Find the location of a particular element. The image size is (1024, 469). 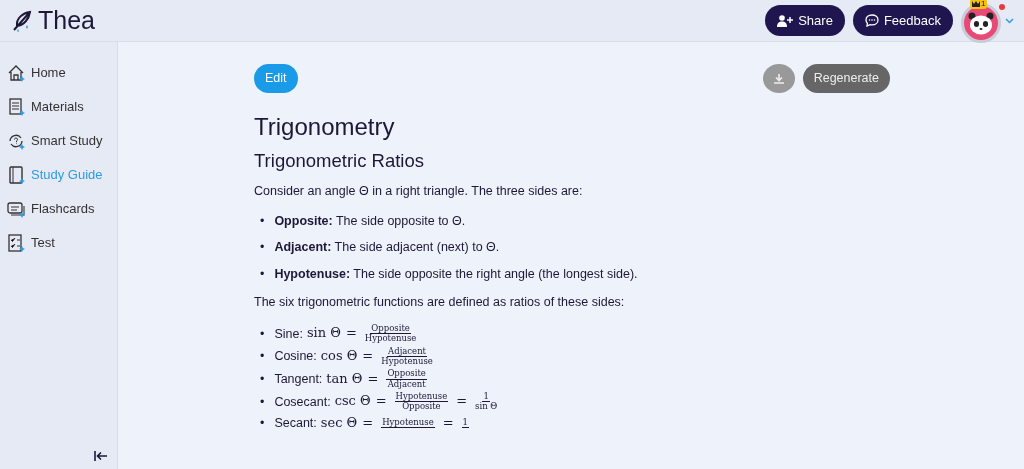

user-avatar is located at coordinates (981, 22).